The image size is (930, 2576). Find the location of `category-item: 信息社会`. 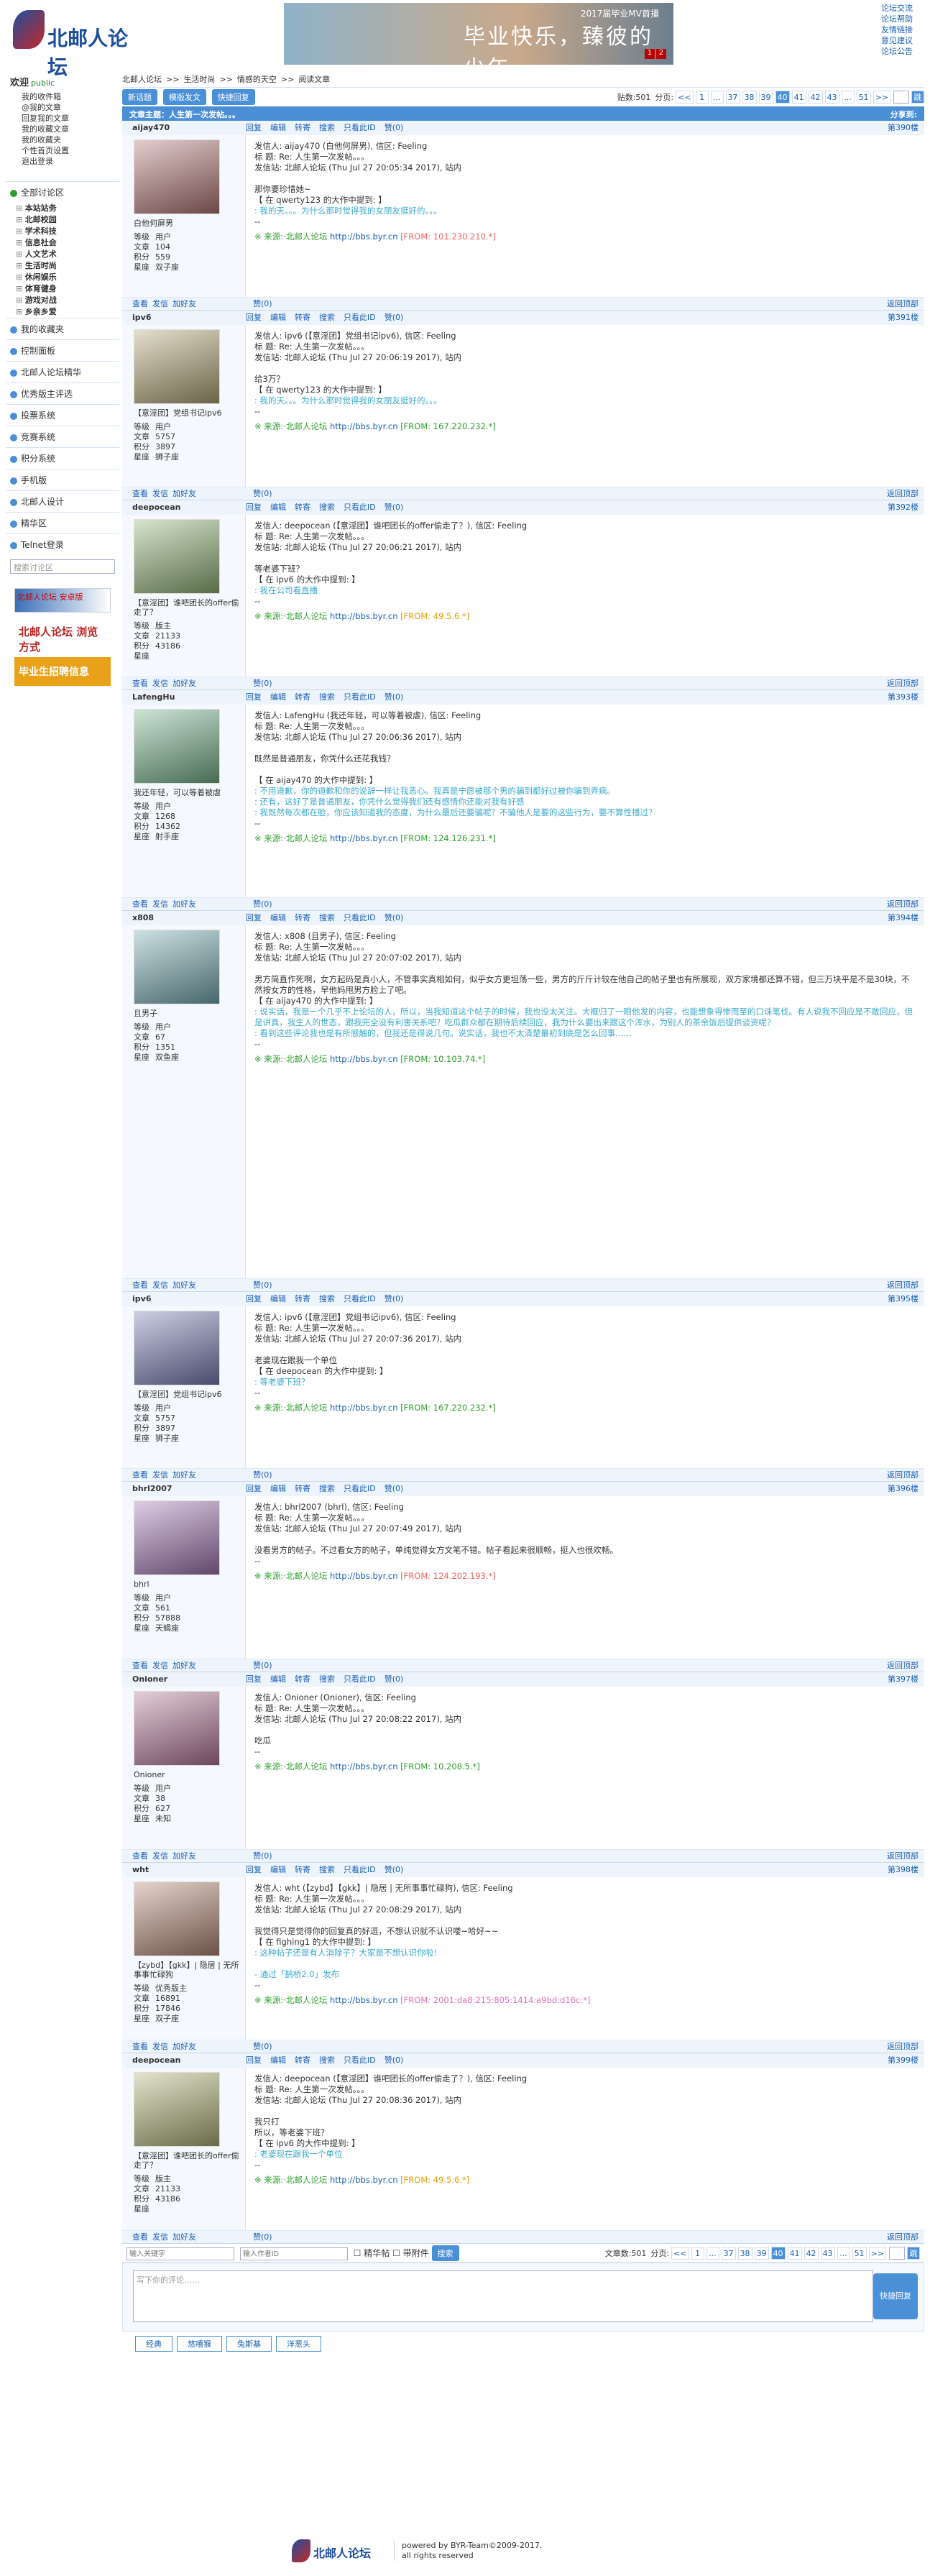

category-item: 信息社会 is located at coordinates (67, 243).